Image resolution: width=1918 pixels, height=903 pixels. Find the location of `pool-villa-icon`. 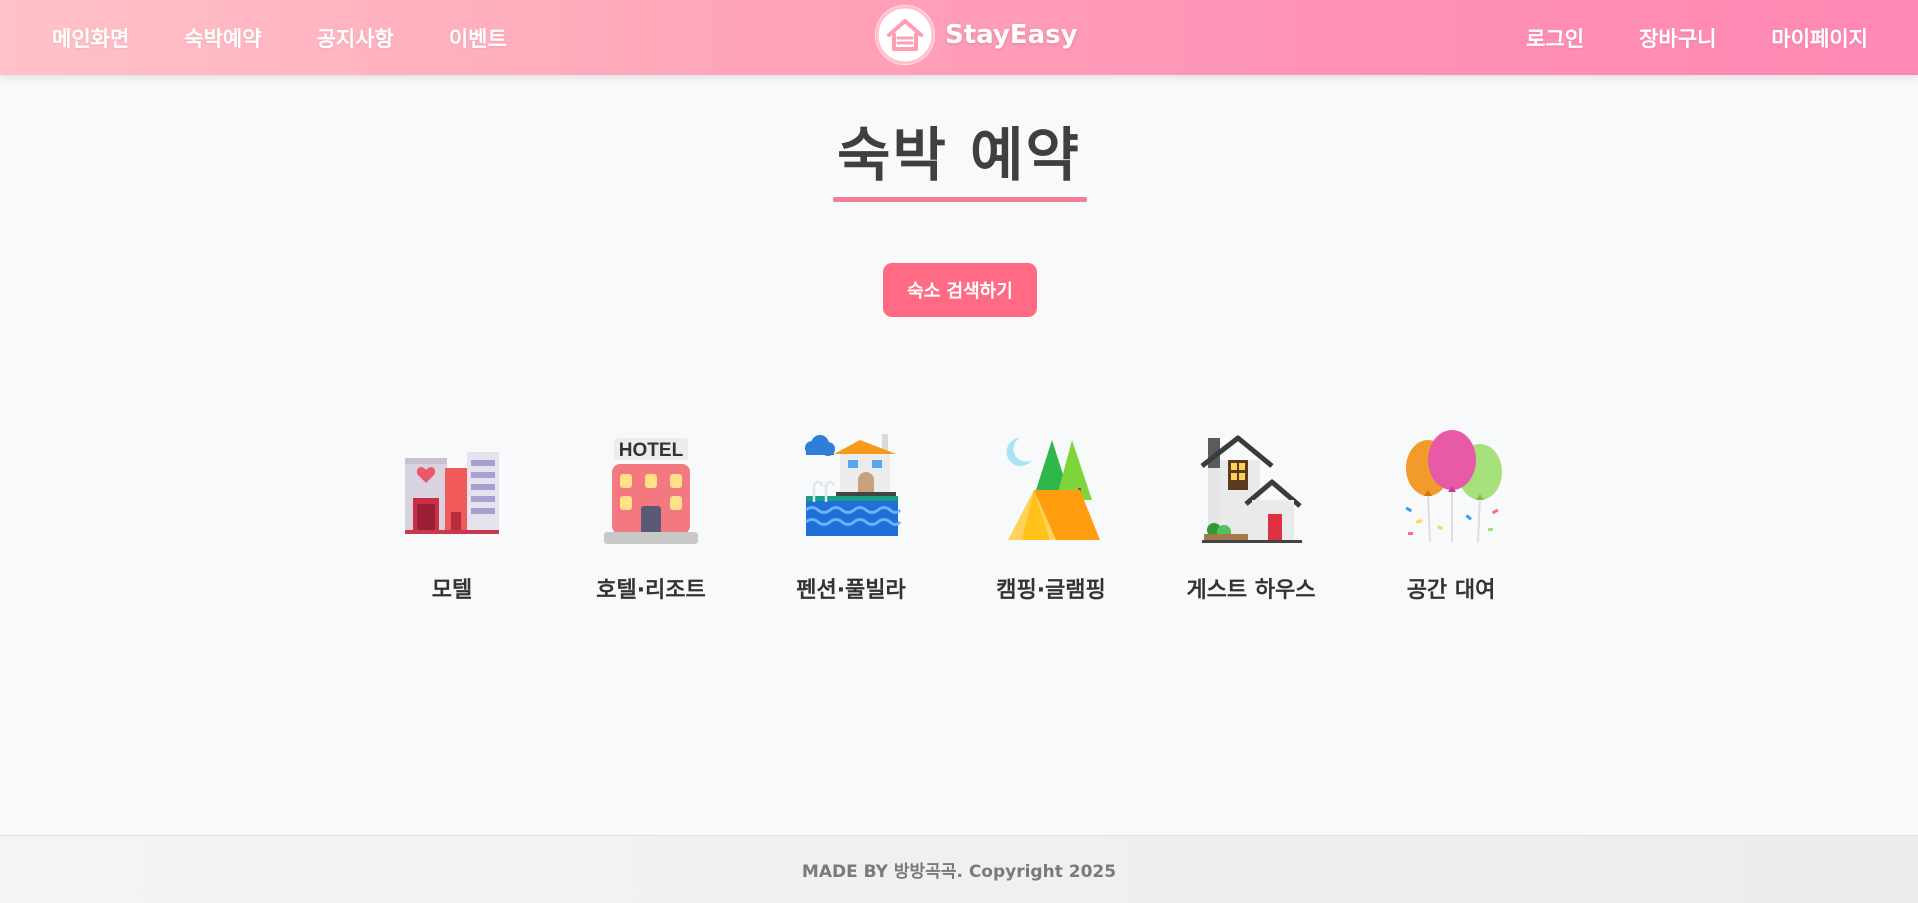

pool-villa-icon is located at coordinates (853, 485).